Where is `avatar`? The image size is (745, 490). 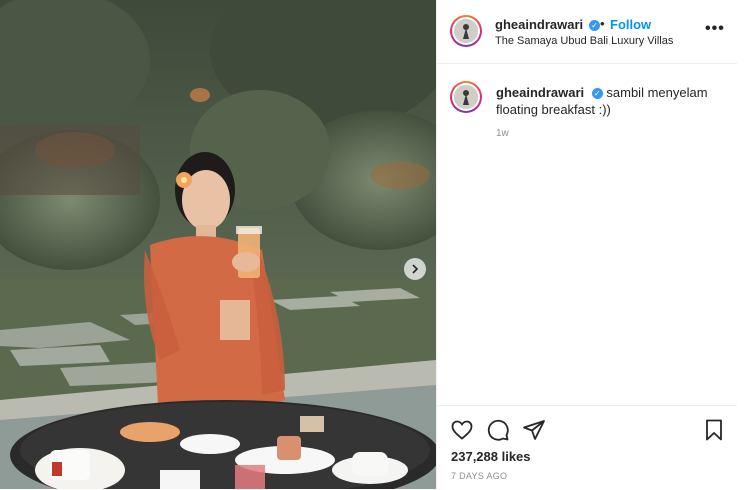 avatar is located at coordinates (466, 31).